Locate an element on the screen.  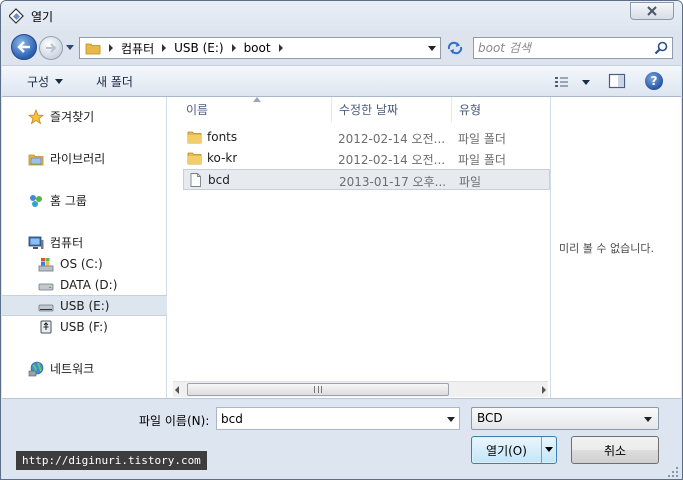
nav-homegroup: 홈 그룹 is located at coordinates (84, 200).